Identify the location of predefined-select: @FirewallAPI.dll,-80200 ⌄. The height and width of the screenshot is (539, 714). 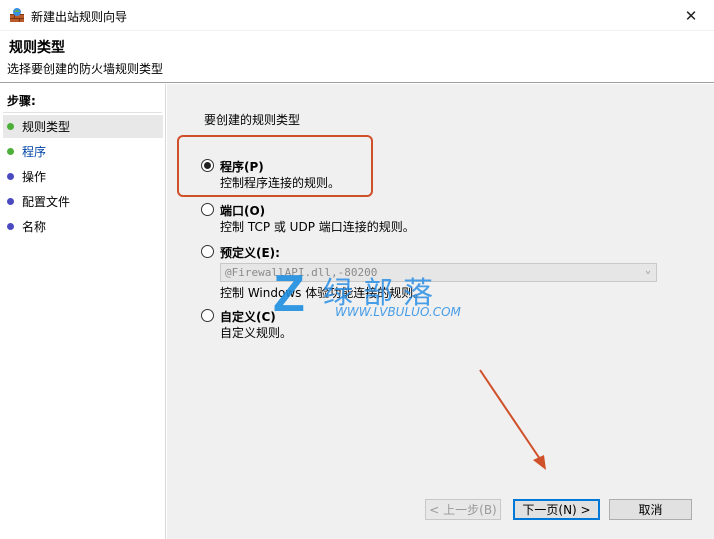
(438, 272).